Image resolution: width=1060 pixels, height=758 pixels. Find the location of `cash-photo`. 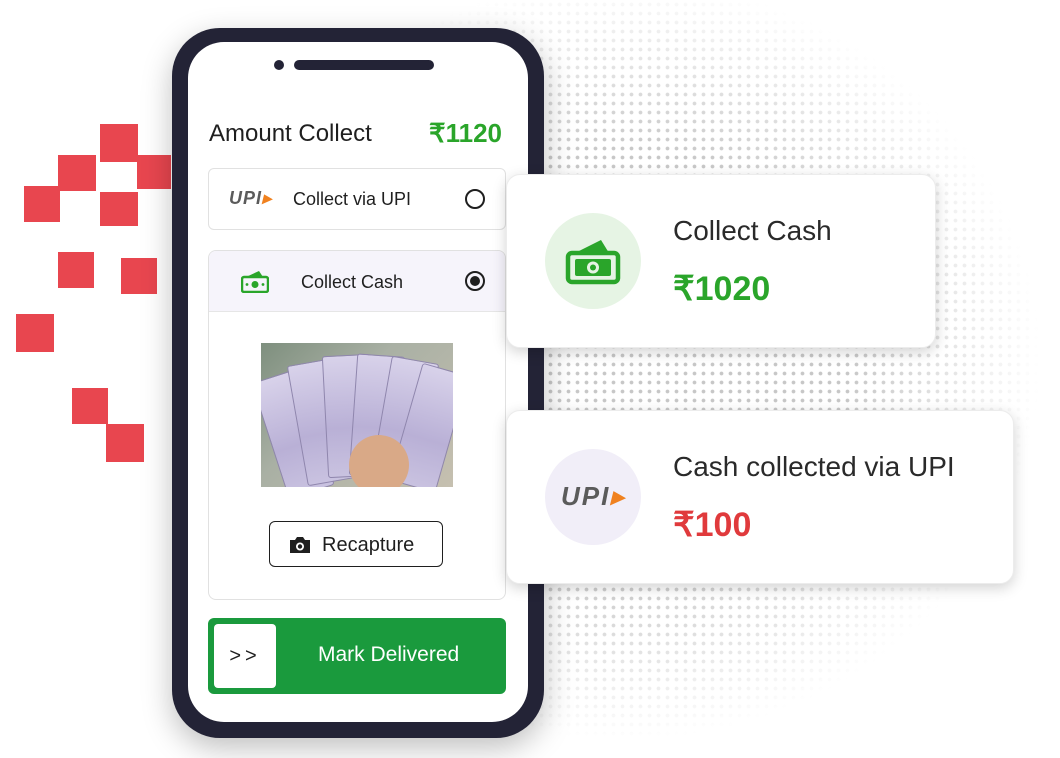

cash-photo is located at coordinates (357, 415).